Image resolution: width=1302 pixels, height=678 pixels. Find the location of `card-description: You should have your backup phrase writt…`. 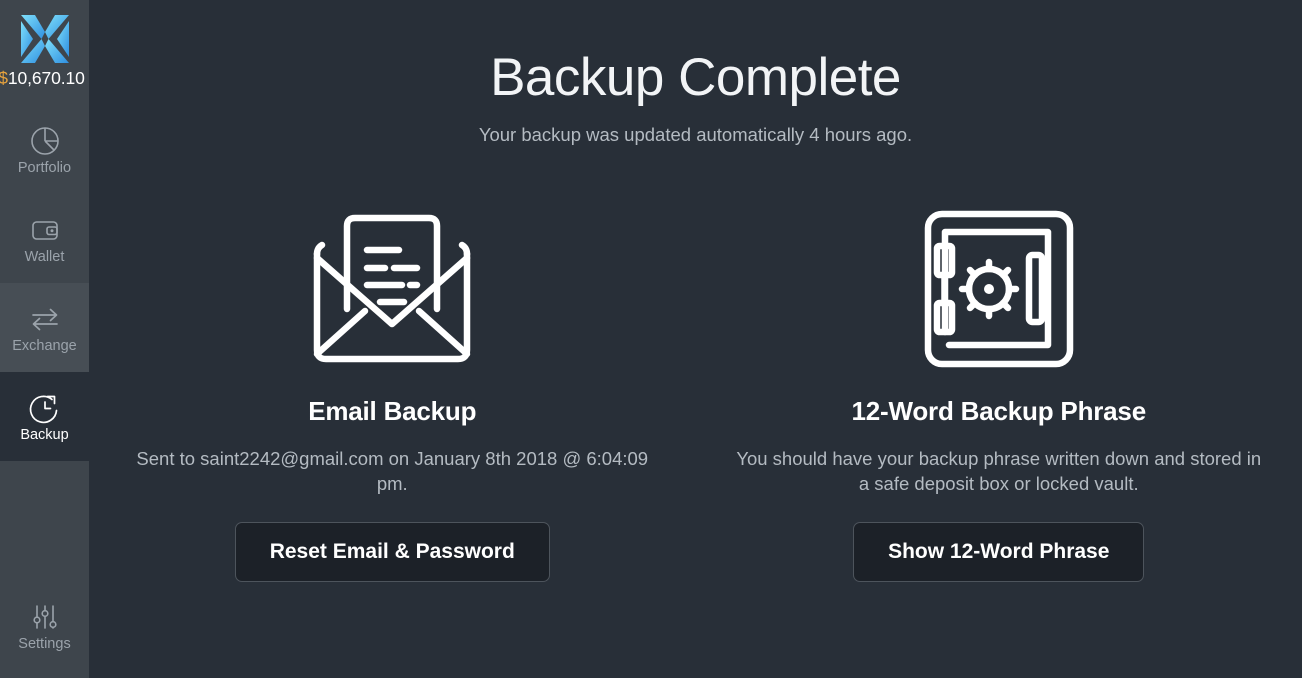

card-description: You should have your backup phrase writt… is located at coordinates (999, 471).